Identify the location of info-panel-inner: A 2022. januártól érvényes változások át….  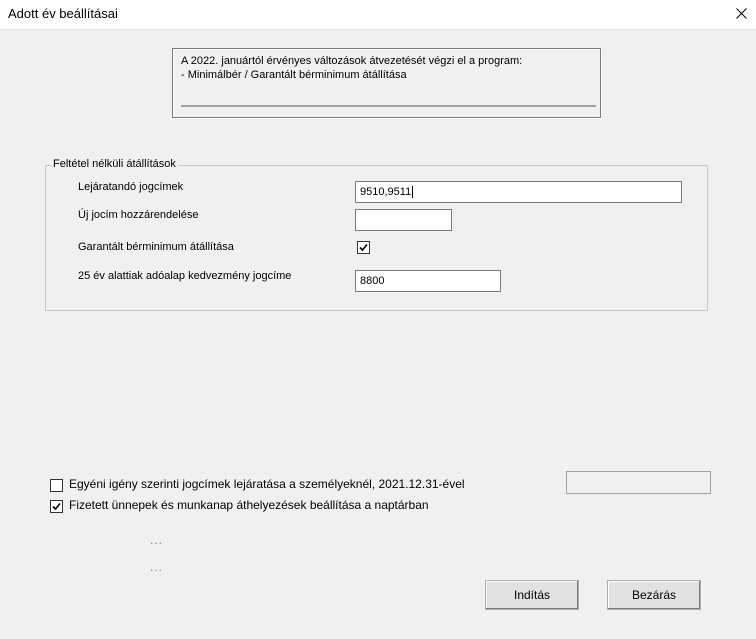
(388, 80).